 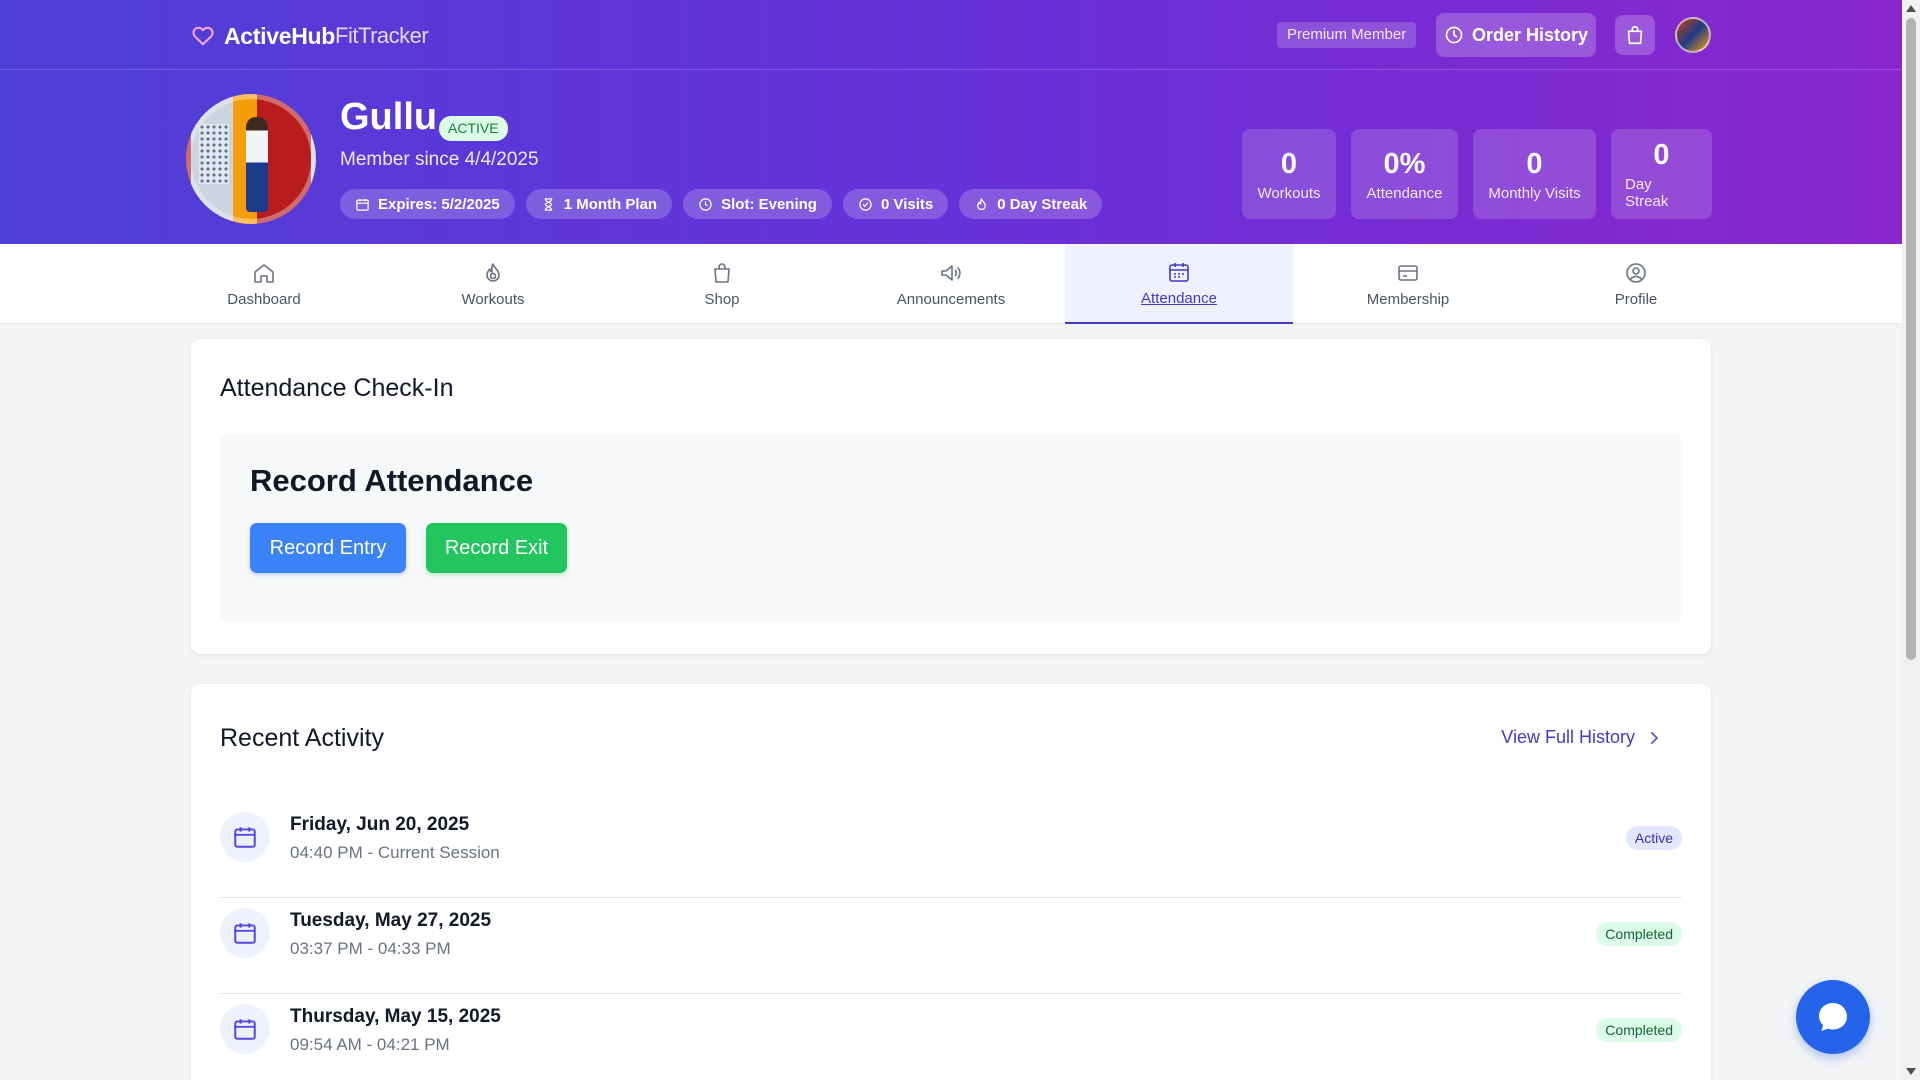 What do you see at coordinates (865, 204) in the screenshot?
I see `check-circle-icon` at bounding box center [865, 204].